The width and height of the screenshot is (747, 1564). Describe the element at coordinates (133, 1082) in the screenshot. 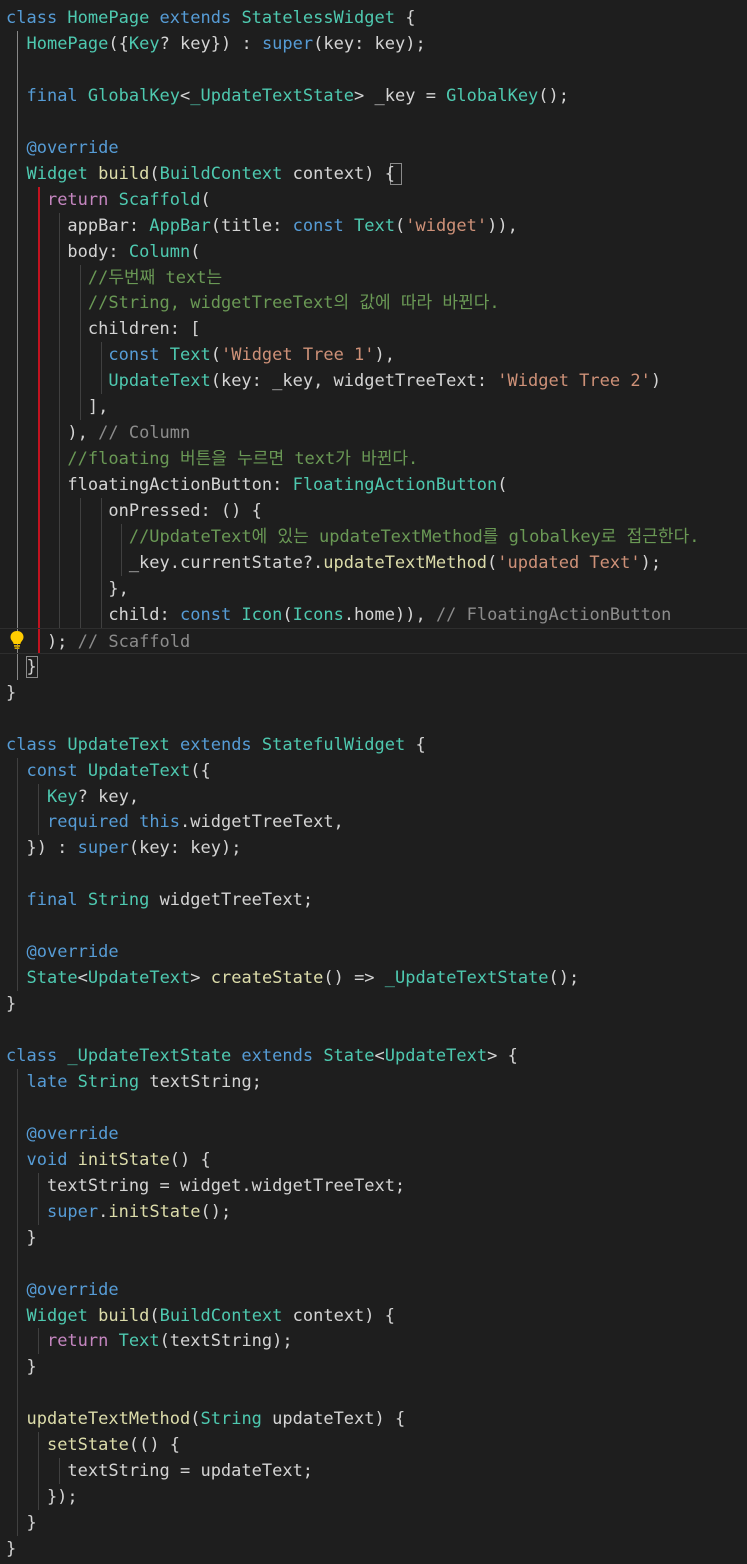

I see `code-line-text: late String textString;` at that location.